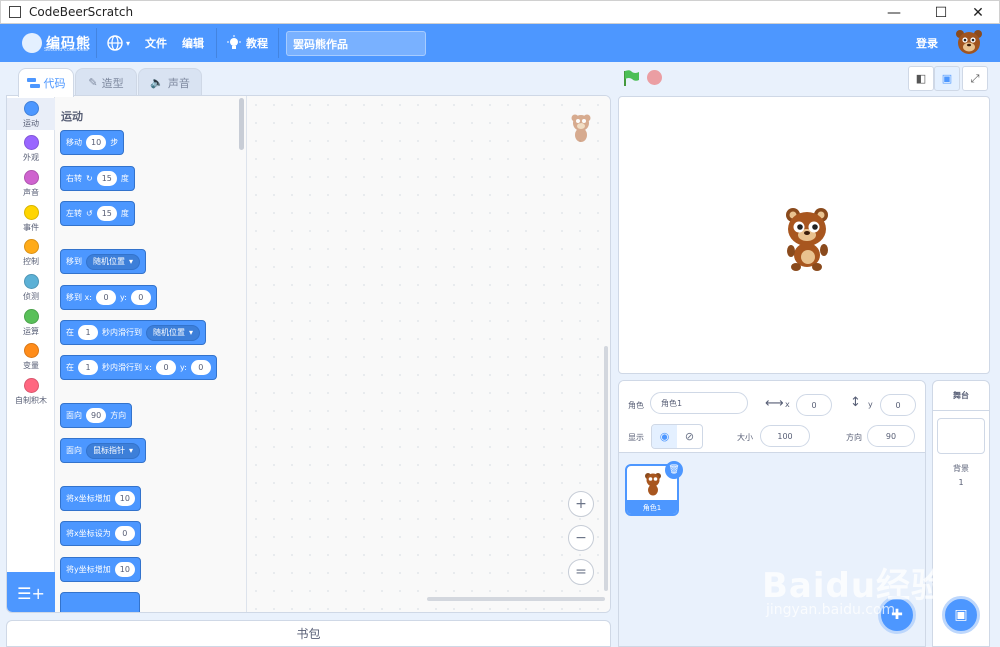  I want to click on stop-icon, so click(654, 77).